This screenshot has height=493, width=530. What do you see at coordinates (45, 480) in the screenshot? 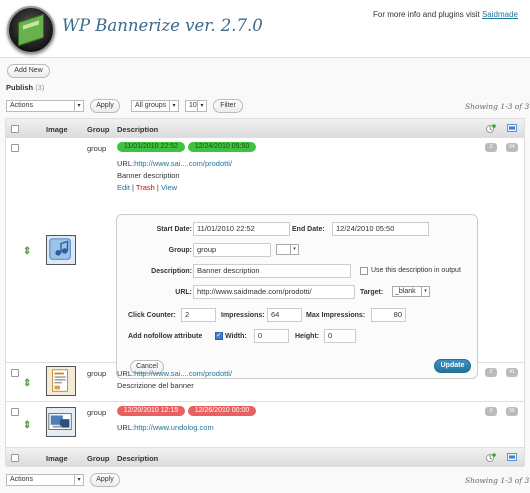
I see `bulk-actions-select-bottom: Actions ▾` at bounding box center [45, 480].